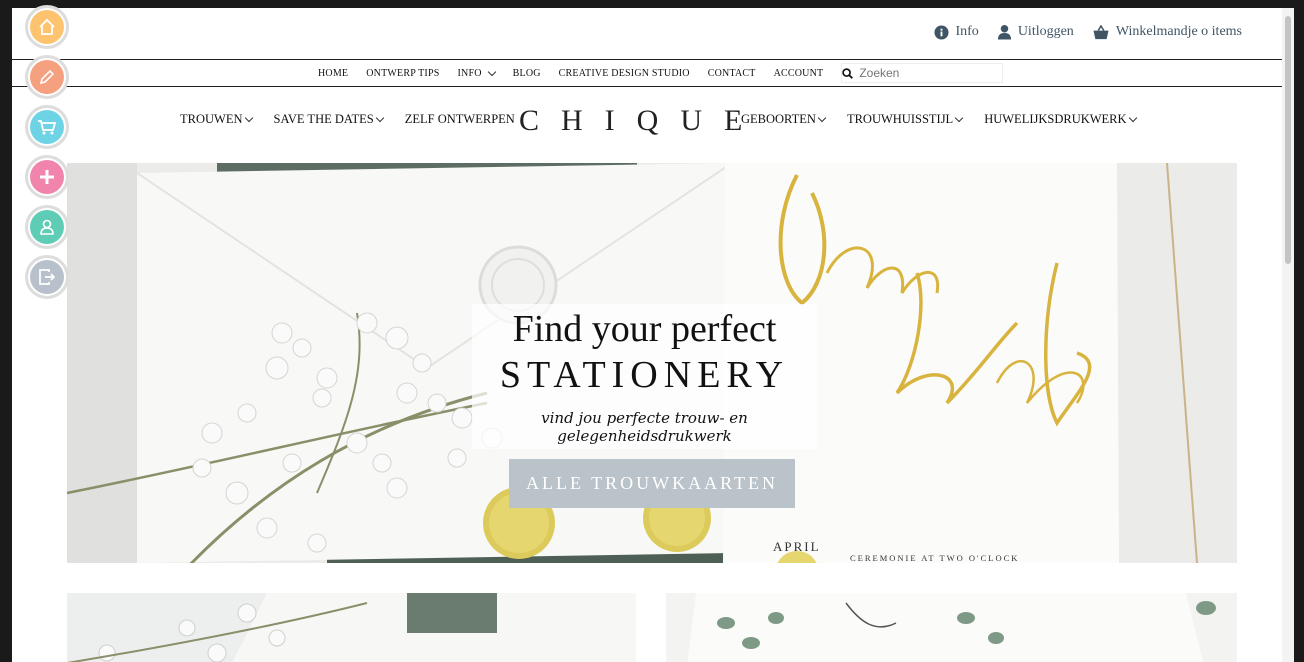 The height and width of the screenshot is (662, 1304). What do you see at coordinates (652, 483) in the screenshot?
I see `all-wedding-cards-button: ALLE TROUWKAARTEN` at bounding box center [652, 483].